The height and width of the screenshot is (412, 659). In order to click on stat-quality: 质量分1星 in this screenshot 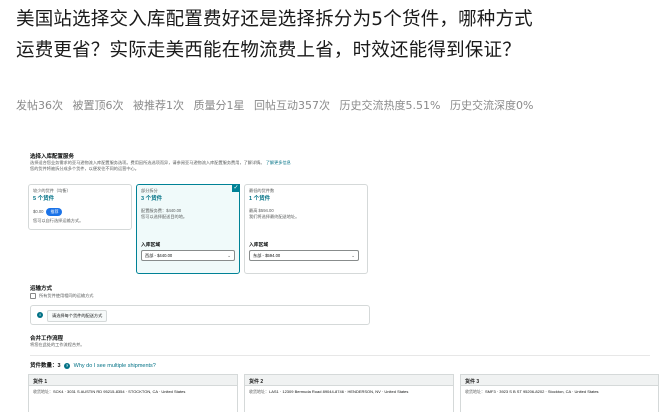, I will do `click(219, 105)`.